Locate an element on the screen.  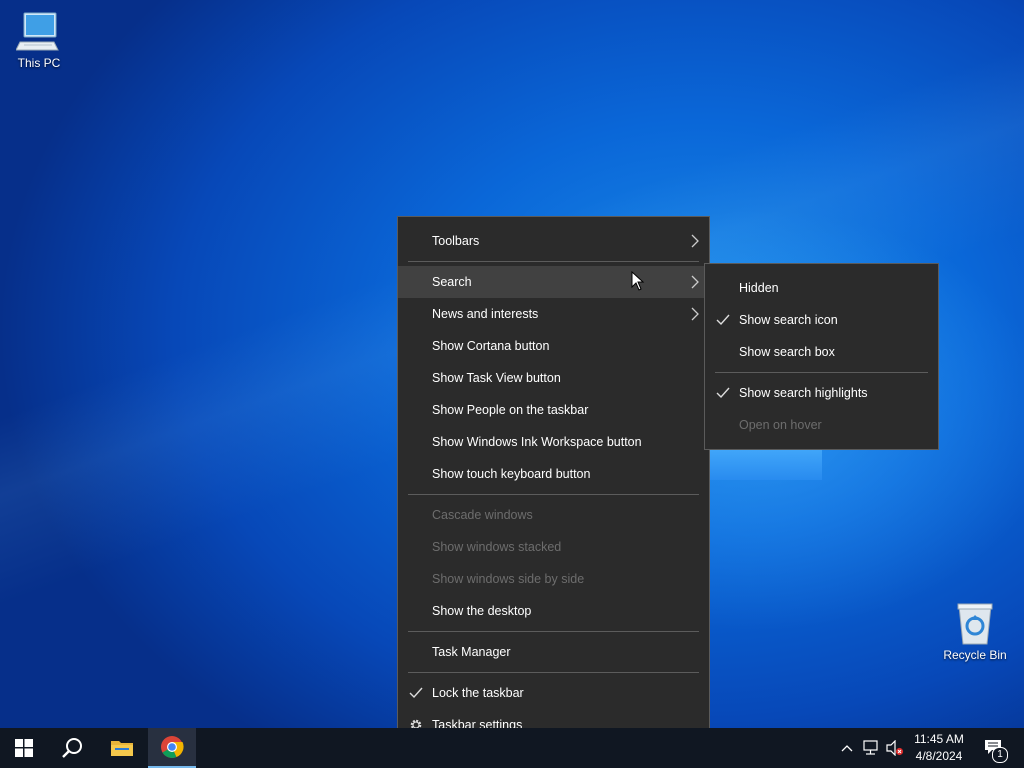
menu-item-label: Show windows side by side is located at coordinates (508, 579).